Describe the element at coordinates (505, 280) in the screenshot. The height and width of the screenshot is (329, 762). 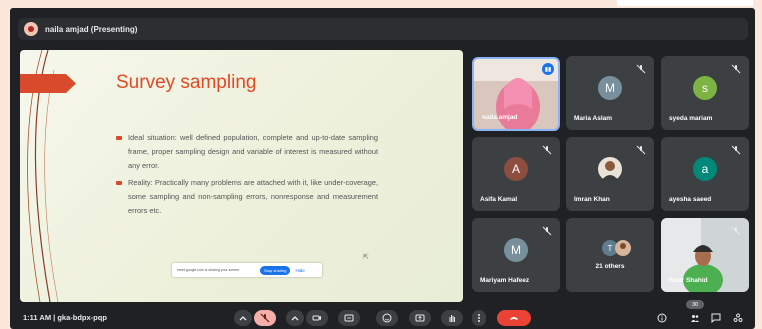
I see `participant-name: Mariyam Hafeez` at that location.